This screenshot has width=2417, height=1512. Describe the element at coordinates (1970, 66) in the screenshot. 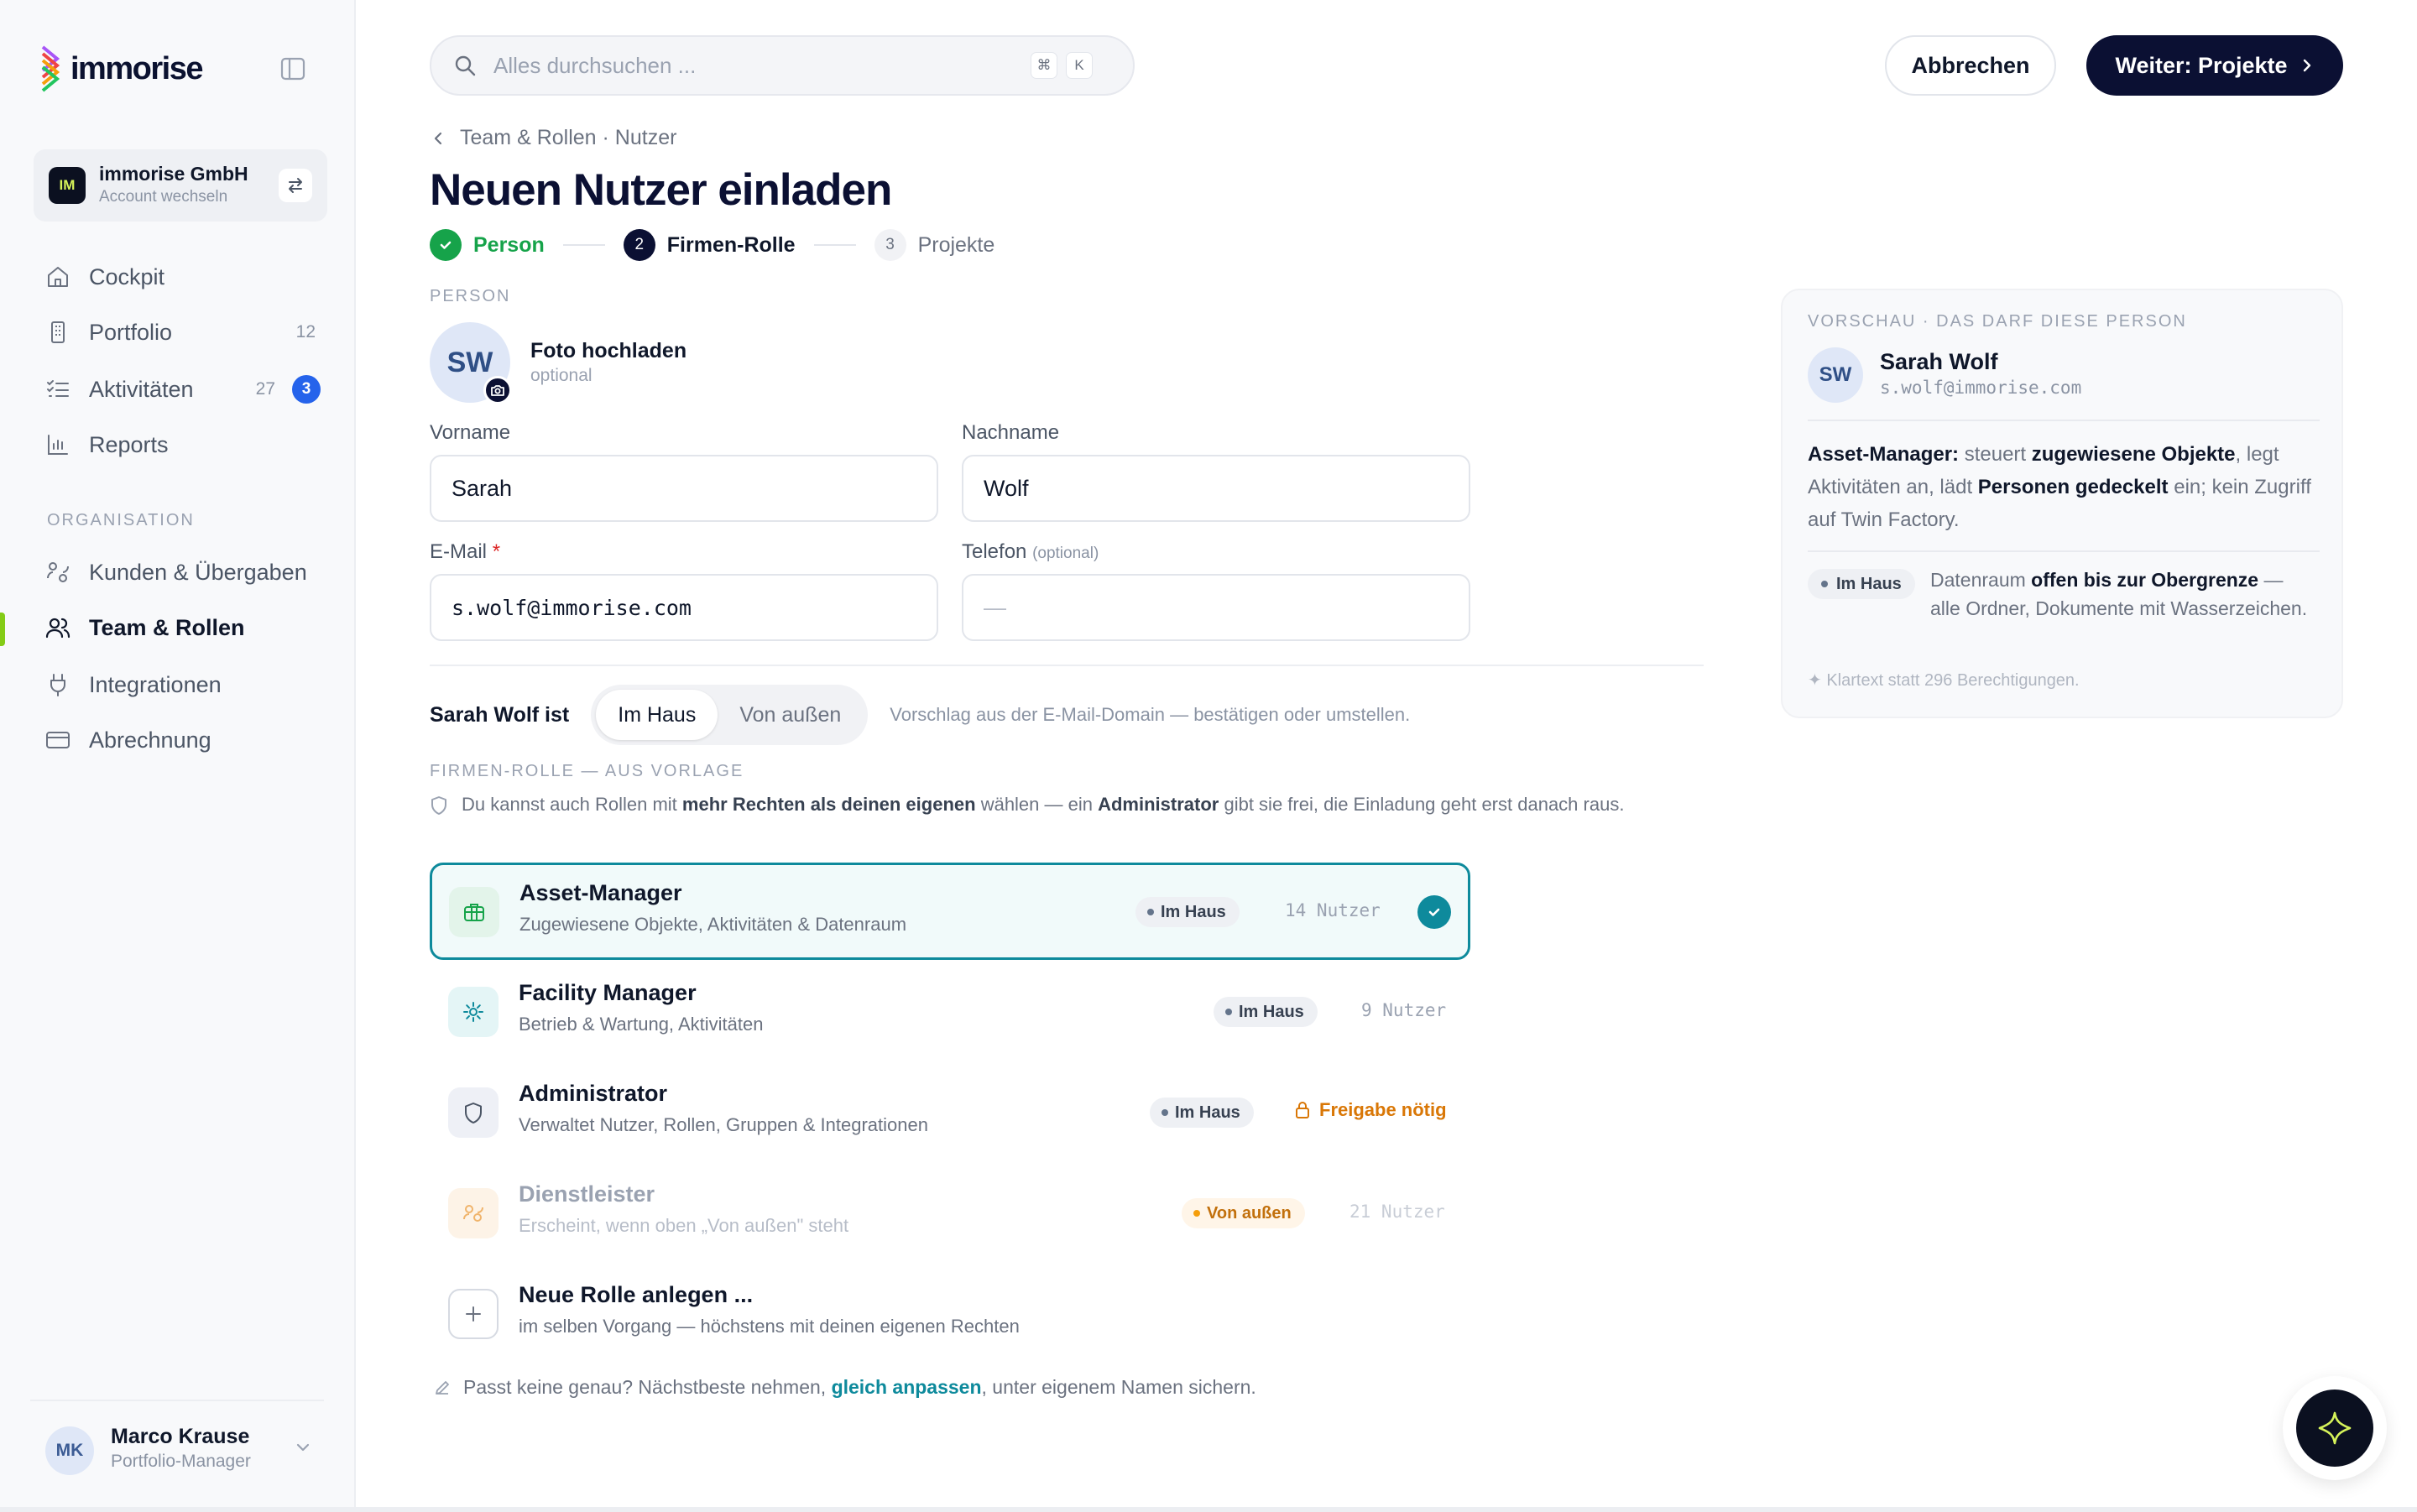

I see `cancel-button: Abbrechen` at that location.